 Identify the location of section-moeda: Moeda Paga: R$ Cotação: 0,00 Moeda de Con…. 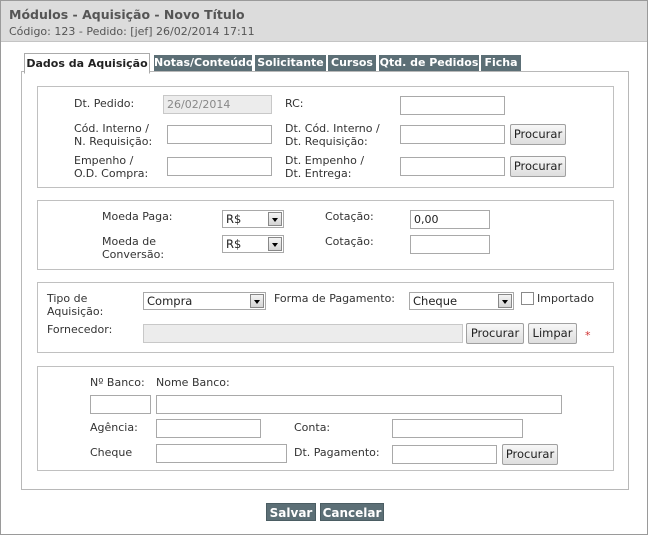
(325, 235).